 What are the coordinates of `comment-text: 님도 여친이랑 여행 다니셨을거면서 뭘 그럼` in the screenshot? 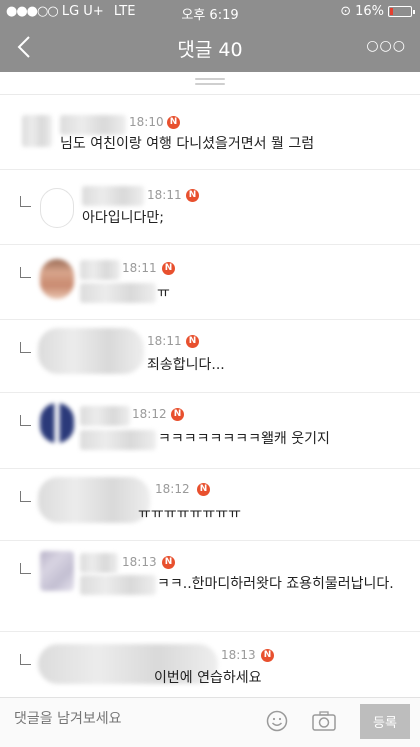 It's located at (187, 144).